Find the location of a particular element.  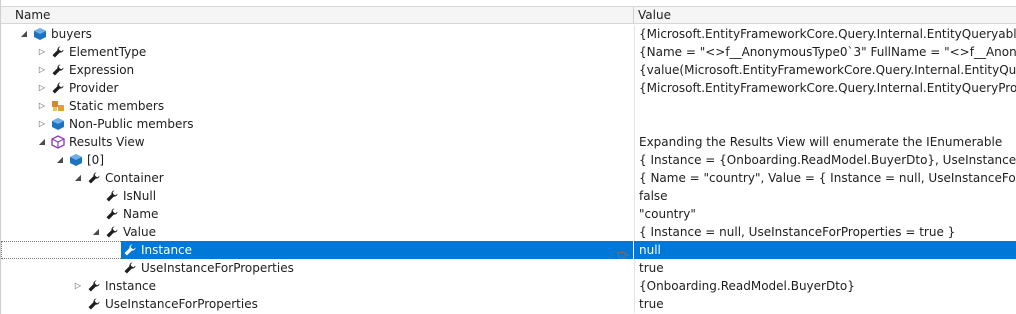

name-cell: ▷ Non-Public members is located at coordinates (317, 124).